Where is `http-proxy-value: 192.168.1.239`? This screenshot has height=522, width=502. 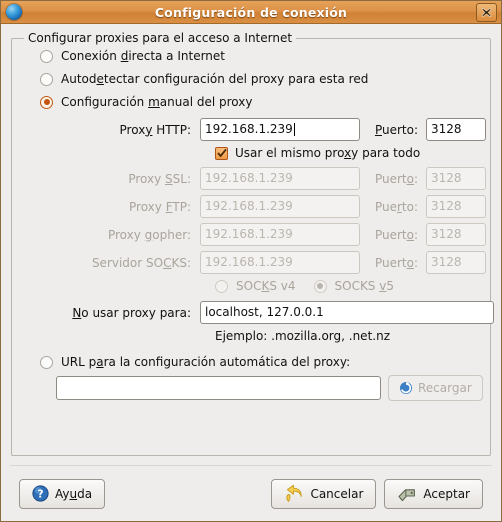 http-proxy-value: 192.168.1.239 is located at coordinates (249, 129).